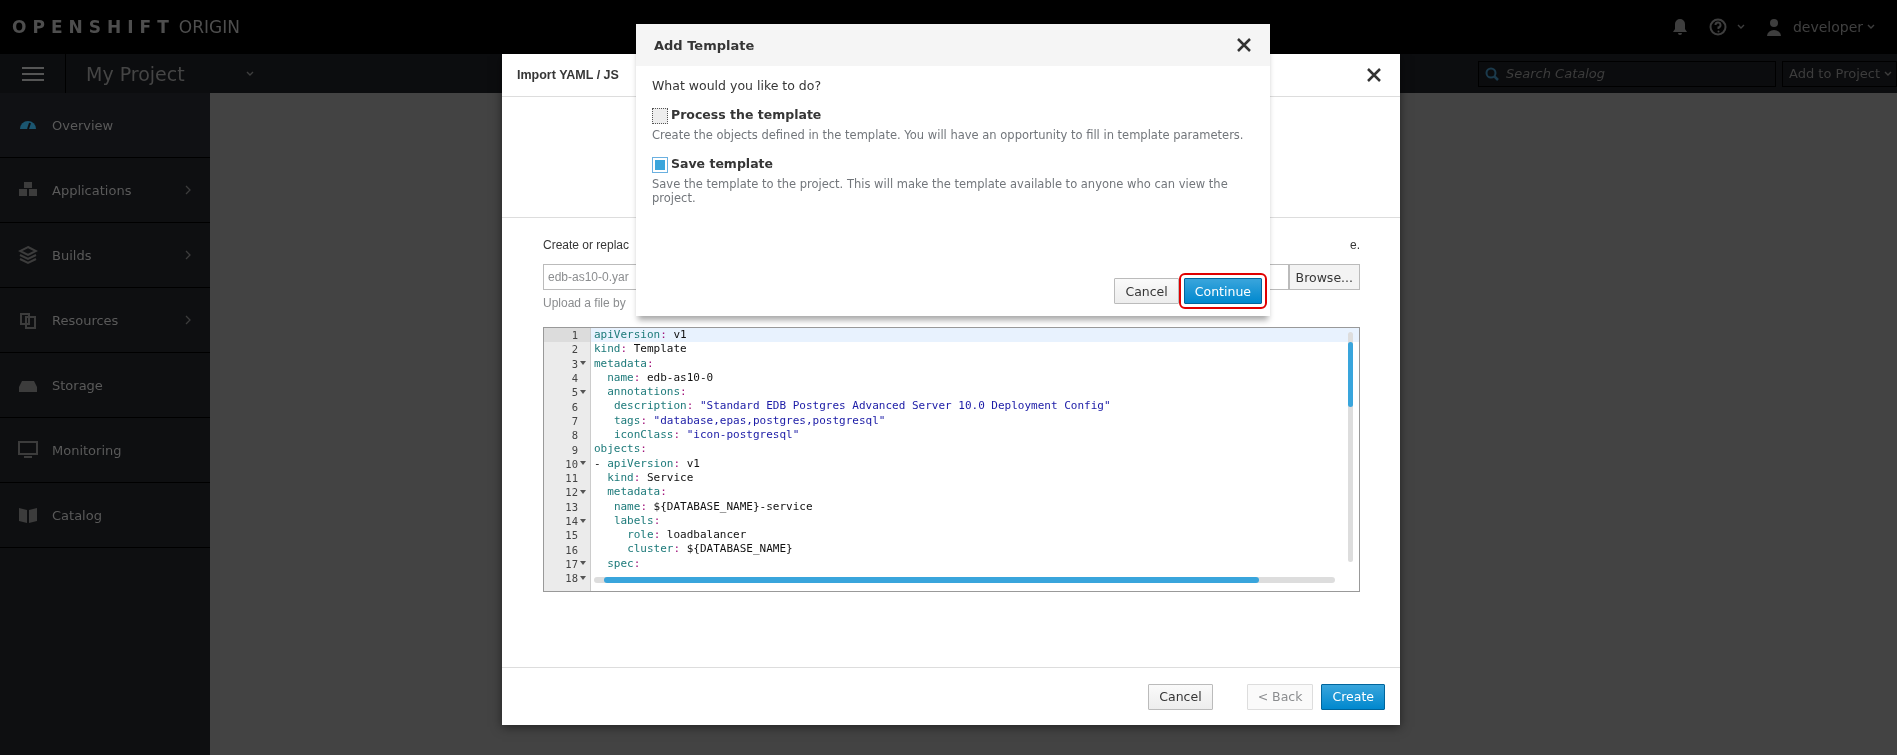 This screenshot has height=755, width=1897. Describe the element at coordinates (746, 114) in the screenshot. I see `option-label: Process the template` at that location.